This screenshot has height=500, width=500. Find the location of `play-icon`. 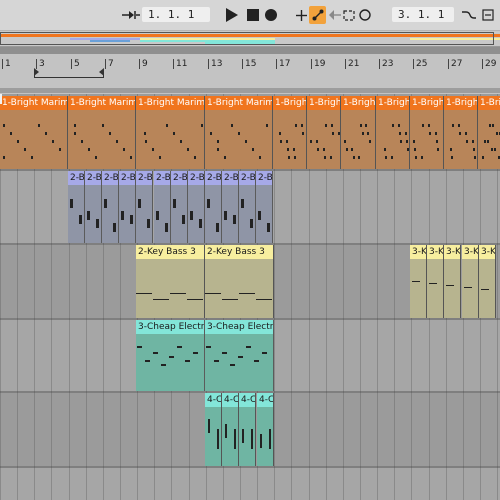

play-icon is located at coordinates (232, 15).